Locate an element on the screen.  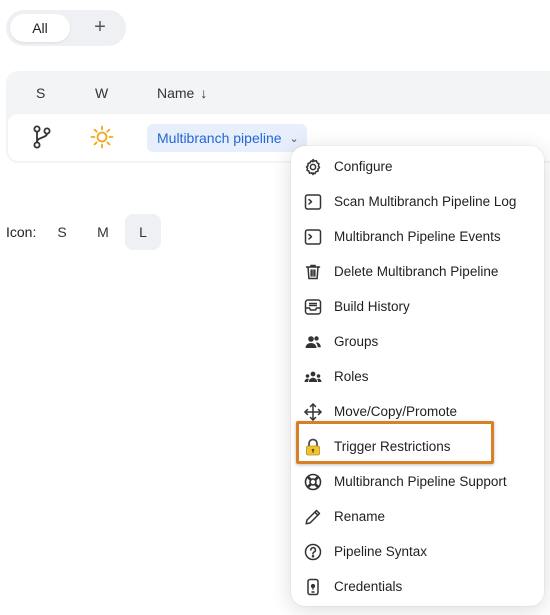
menu-item-label: Multibranch Pipeline Support is located at coordinates (420, 481).